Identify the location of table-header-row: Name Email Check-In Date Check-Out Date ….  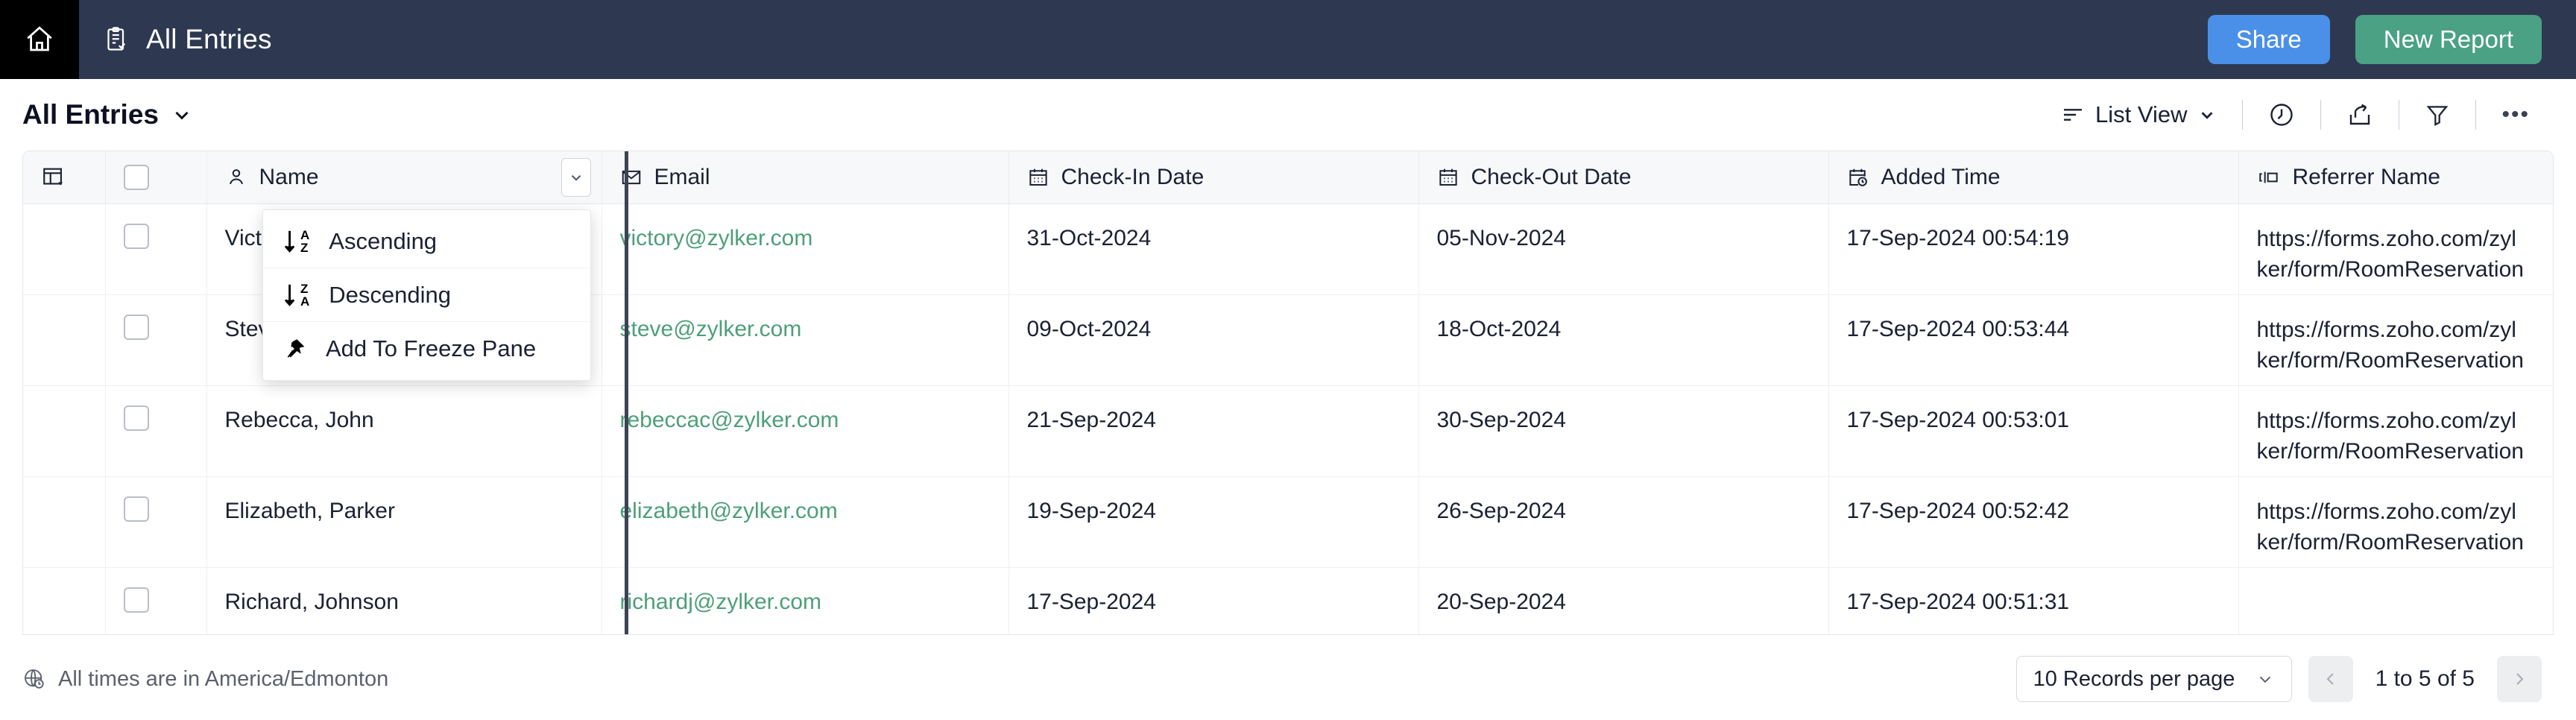
(1288, 177).